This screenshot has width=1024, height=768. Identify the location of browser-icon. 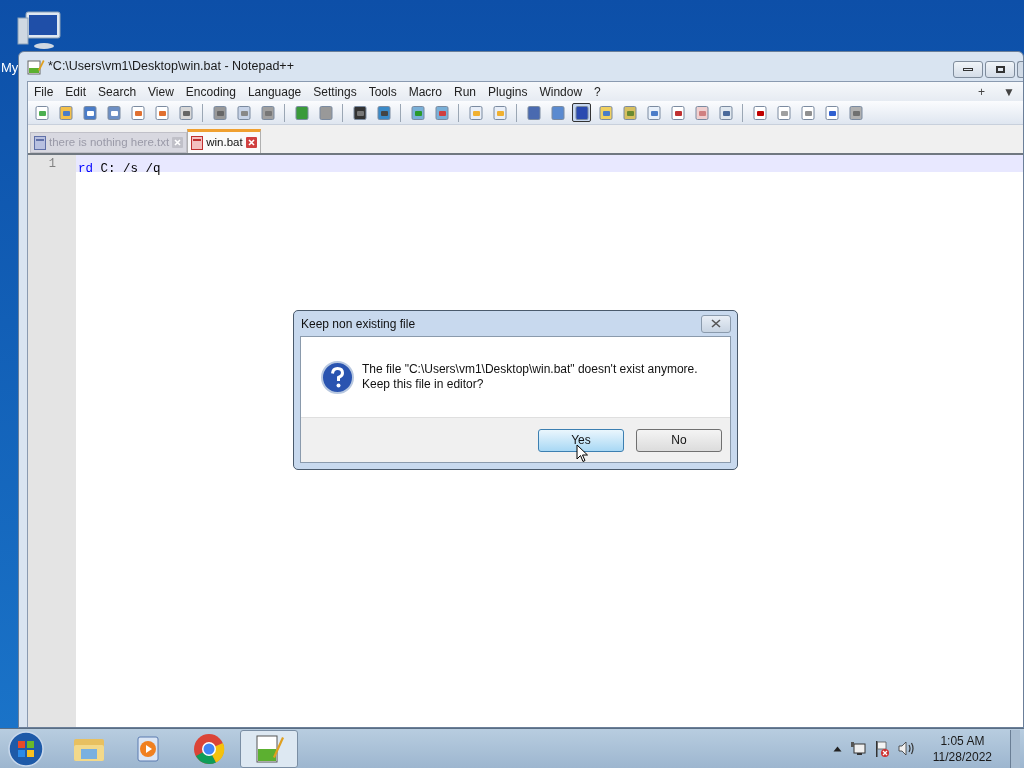
(209, 748).